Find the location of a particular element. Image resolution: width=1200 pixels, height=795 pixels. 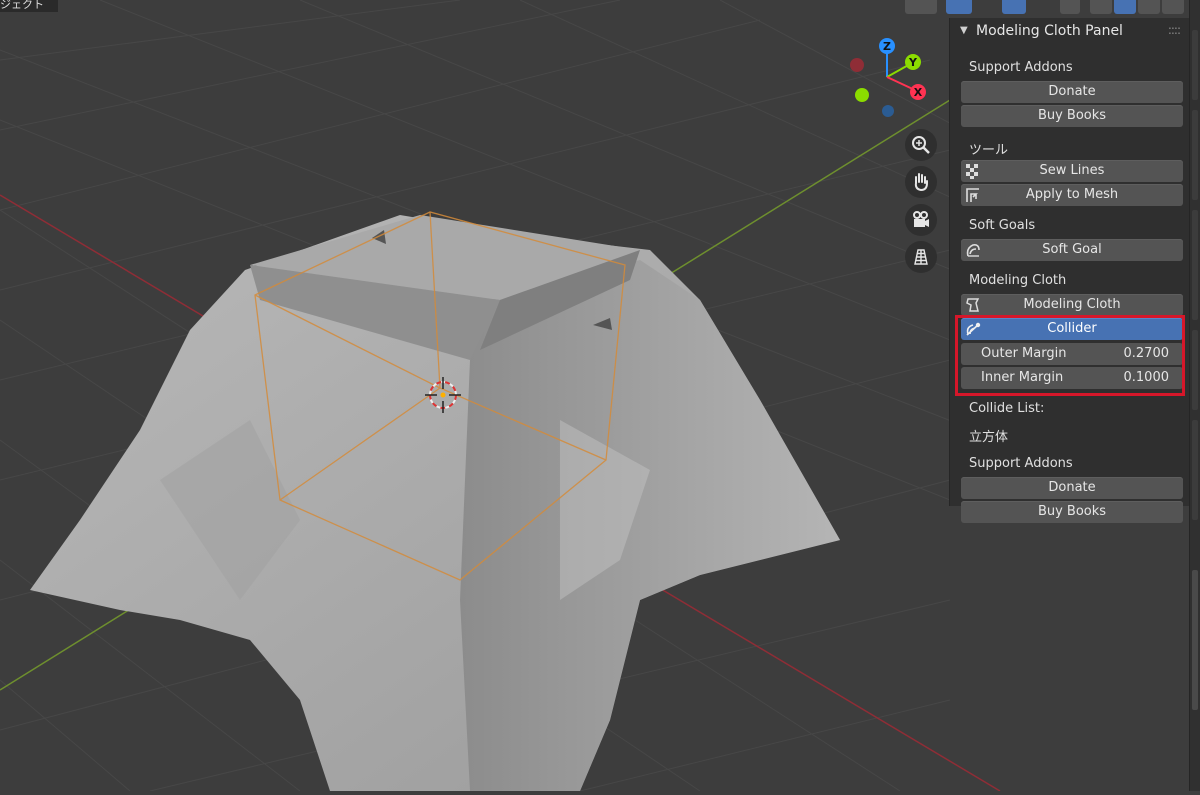

x-axis-label: X is located at coordinates (918, 92).